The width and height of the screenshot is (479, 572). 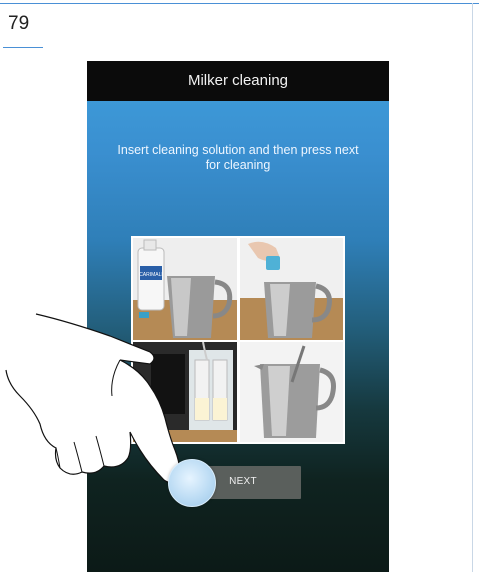 What do you see at coordinates (472, 287) in the screenshot?
I see `margin-rule` at bounding box center [472, 287].